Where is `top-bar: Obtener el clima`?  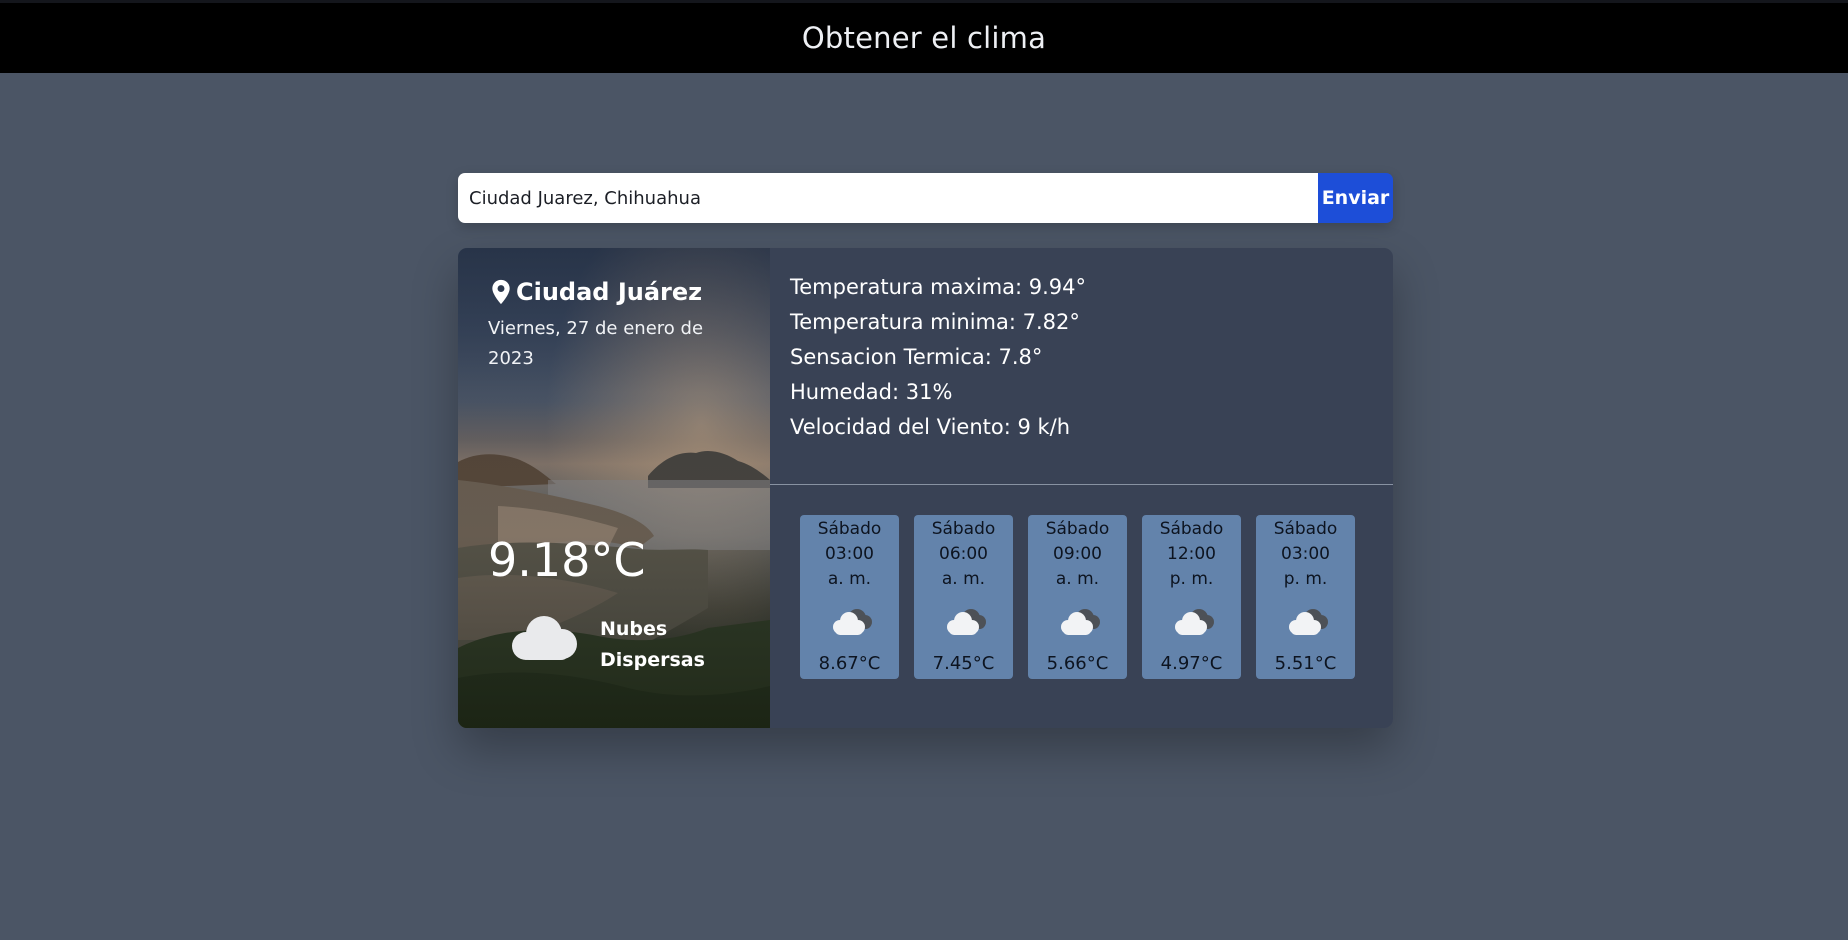 top-bar: Obtener el clima is located at coordinates (924, 36).